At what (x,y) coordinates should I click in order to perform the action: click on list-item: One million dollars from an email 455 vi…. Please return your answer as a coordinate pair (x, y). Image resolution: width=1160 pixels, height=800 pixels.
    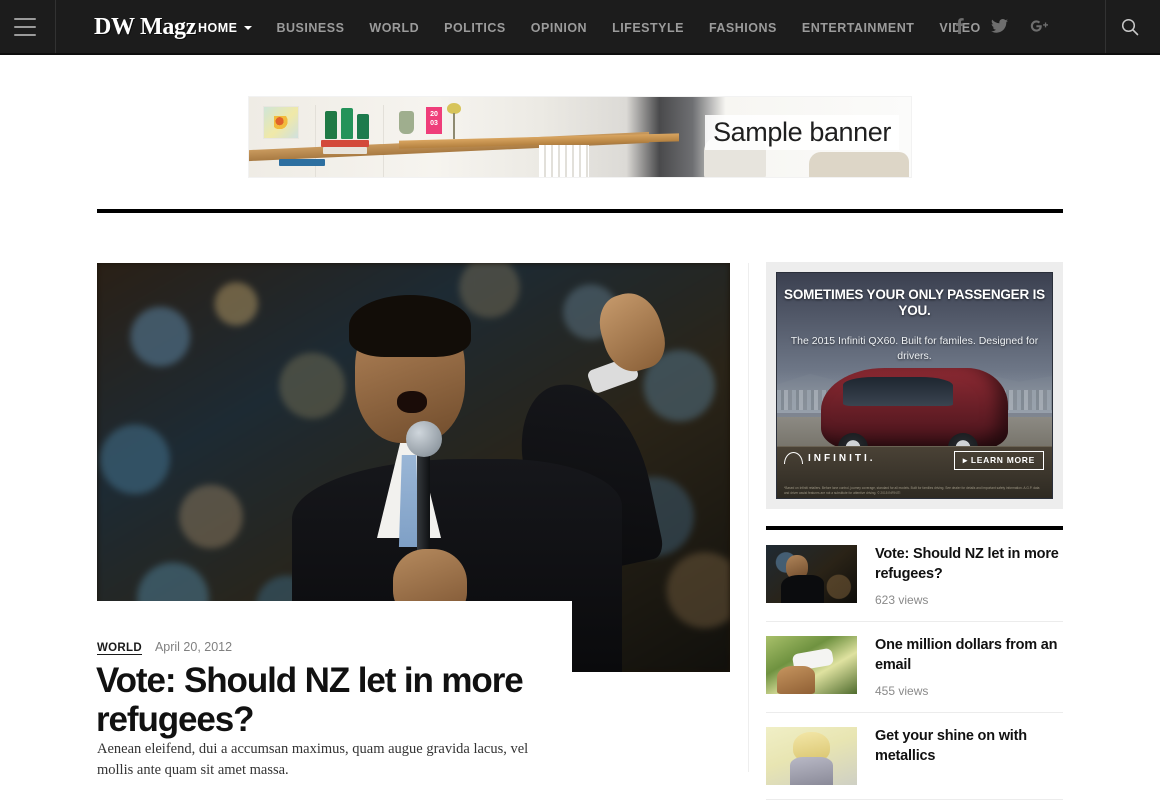
    Looking at the image, I should click on (914, 668).